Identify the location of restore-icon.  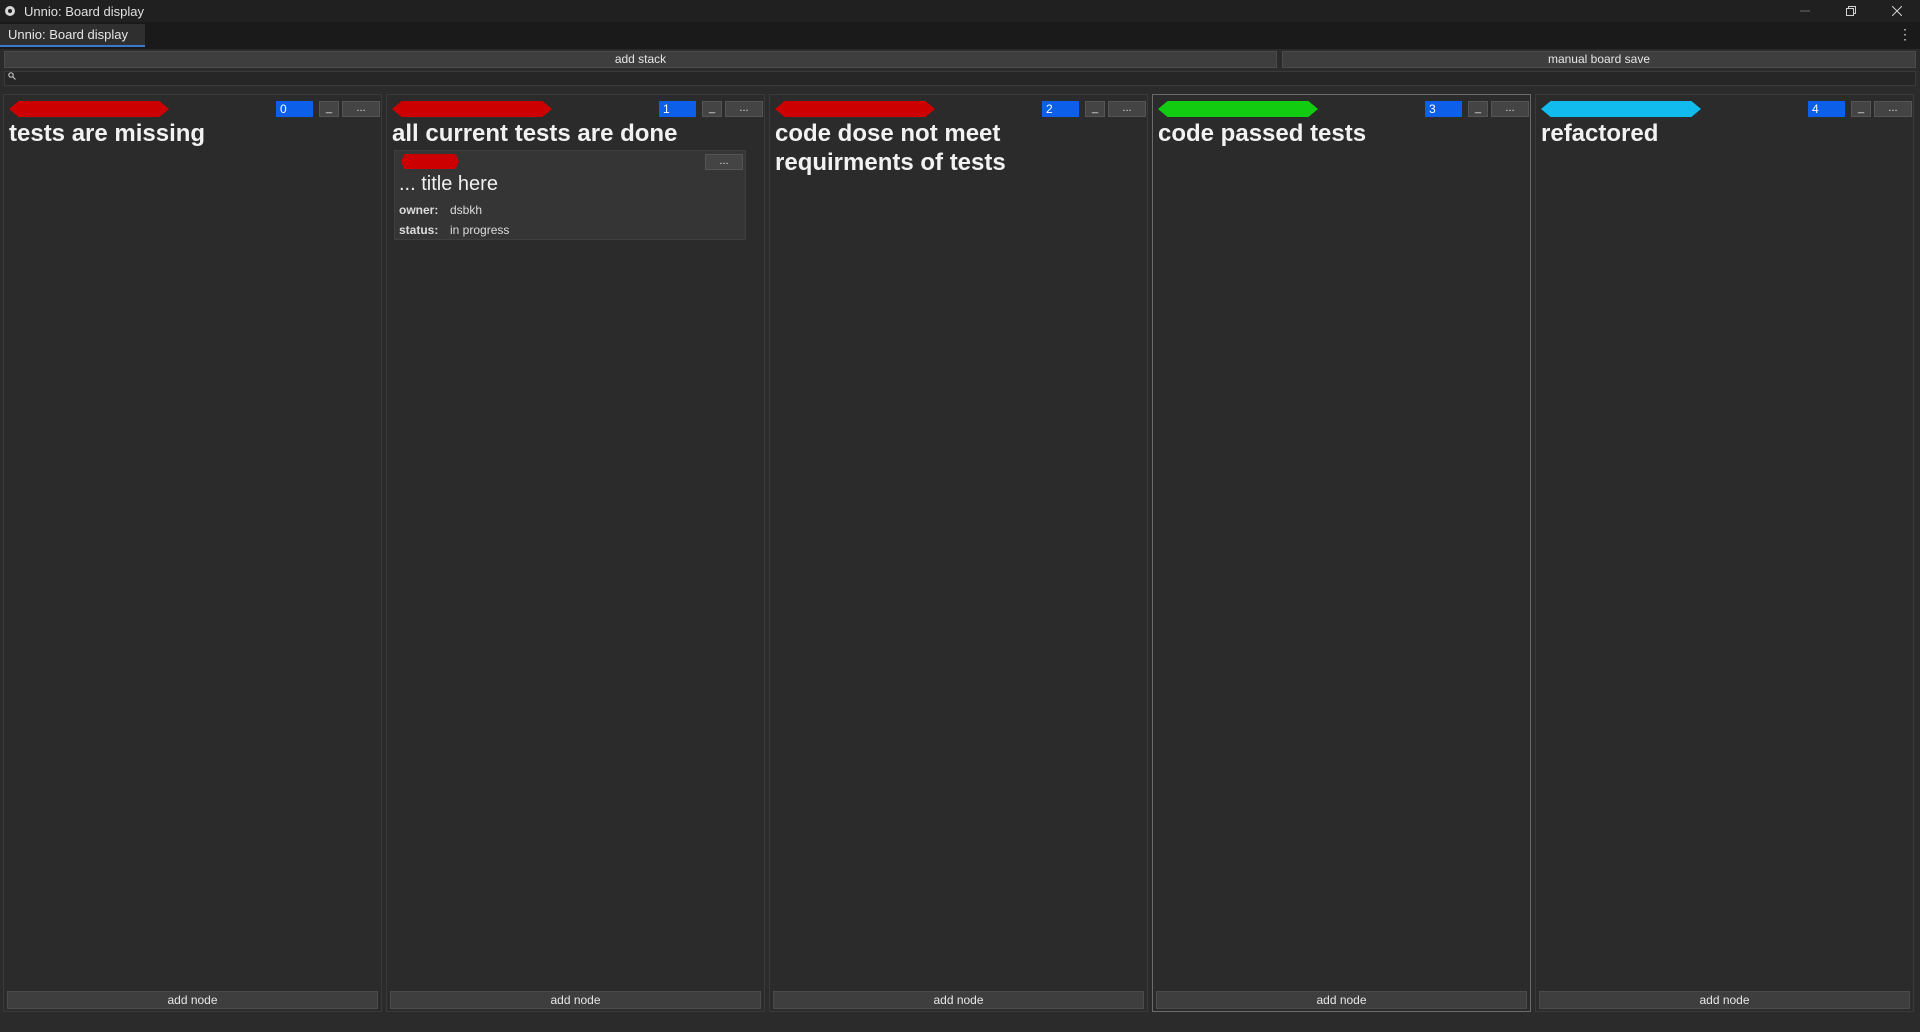
(1851, 11).